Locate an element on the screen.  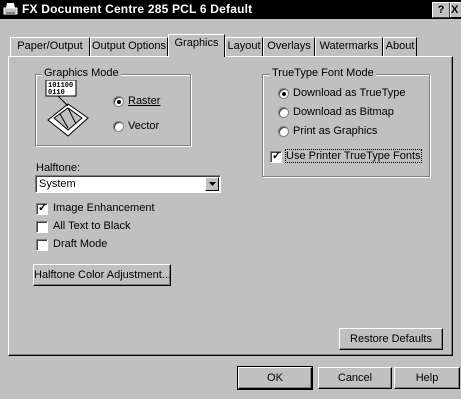
truetype-mode-title: TrueType Font Mode is located at coordinates (323, 73).